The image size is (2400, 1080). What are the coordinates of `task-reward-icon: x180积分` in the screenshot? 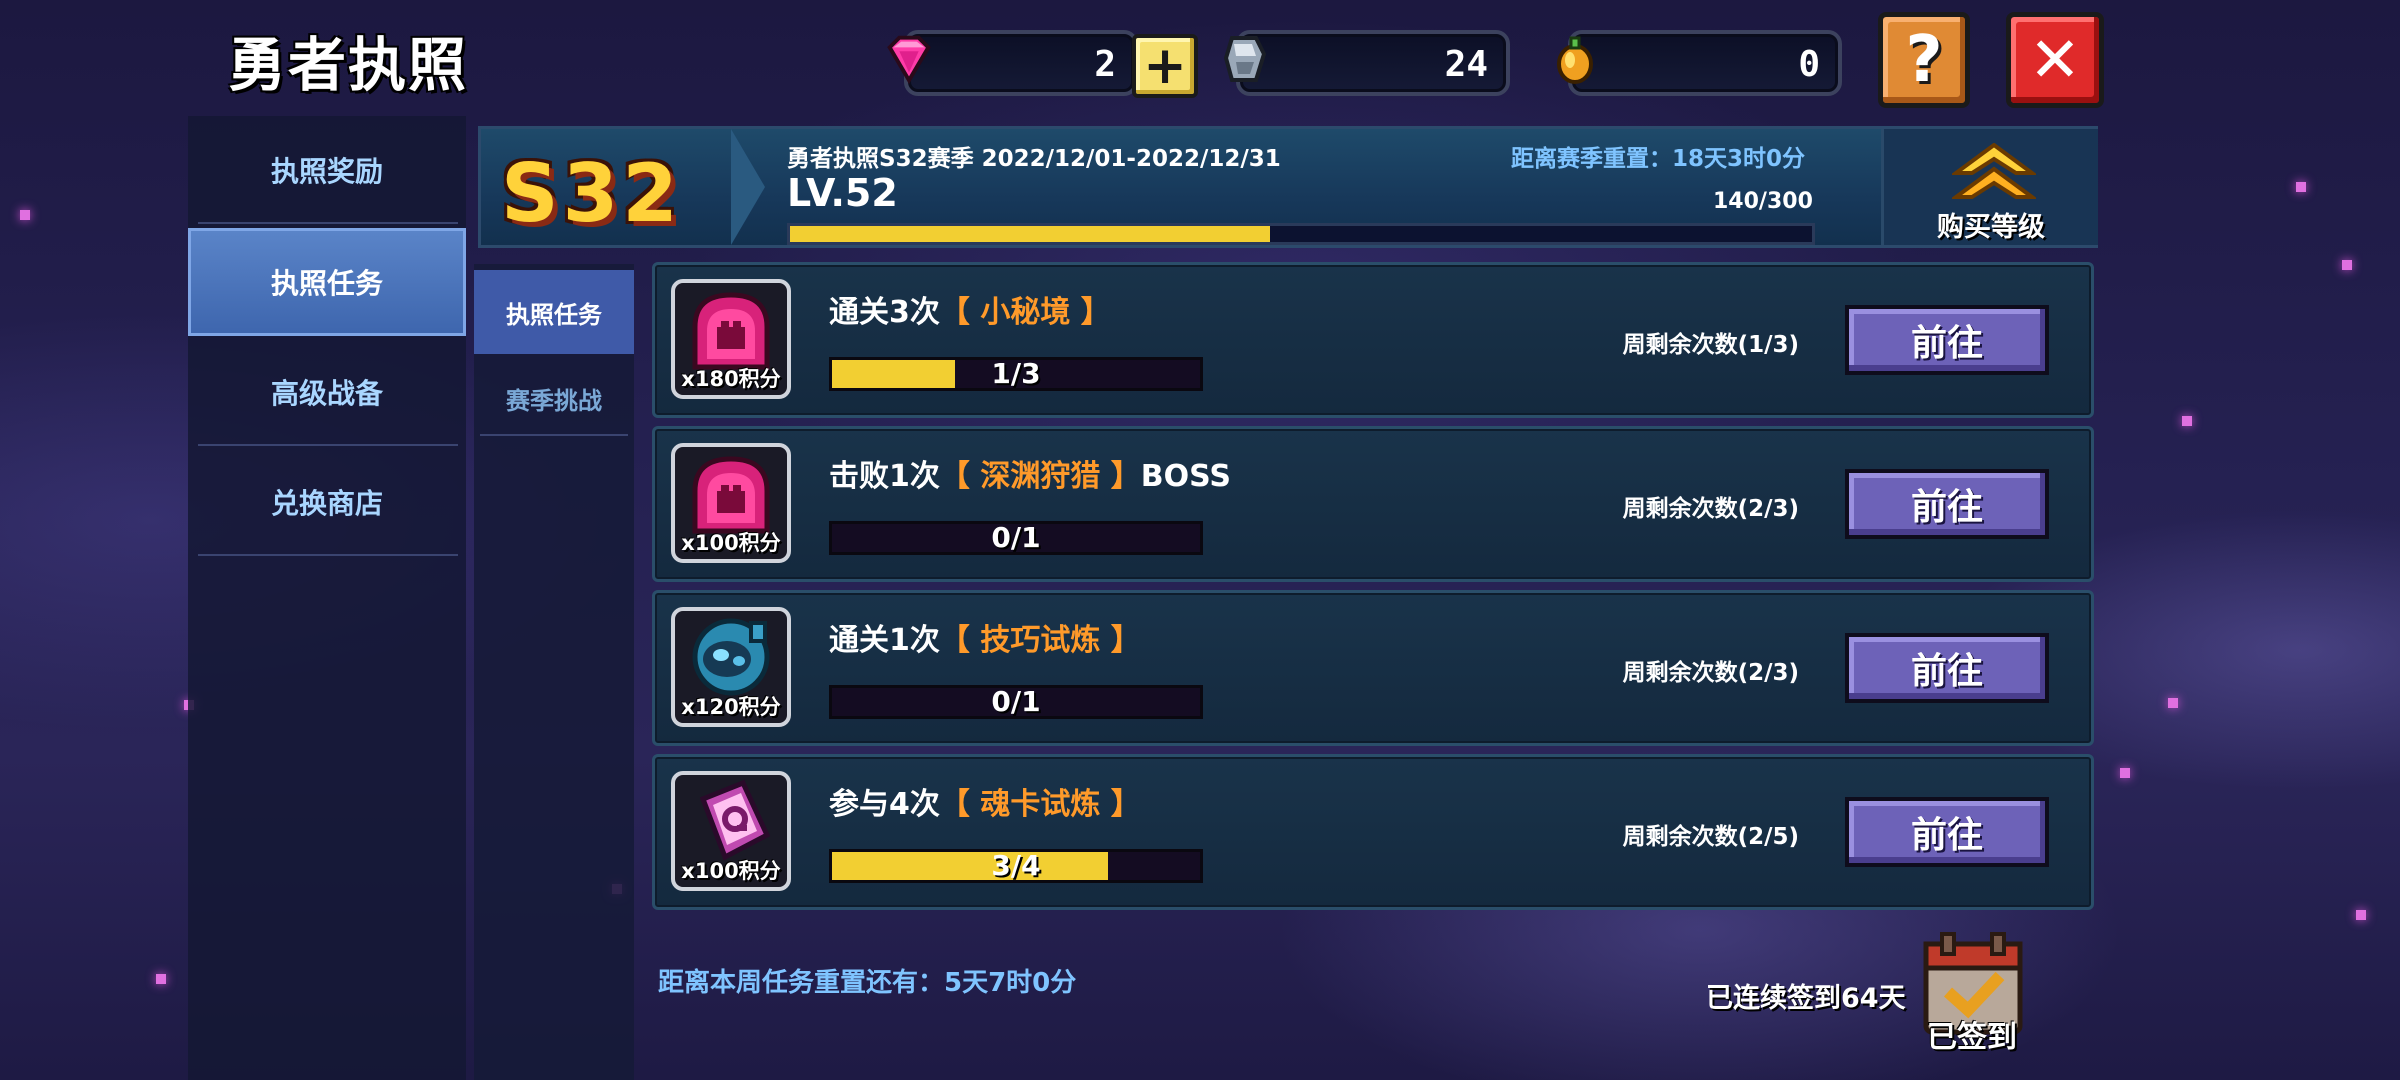 It's located at (731, 339).